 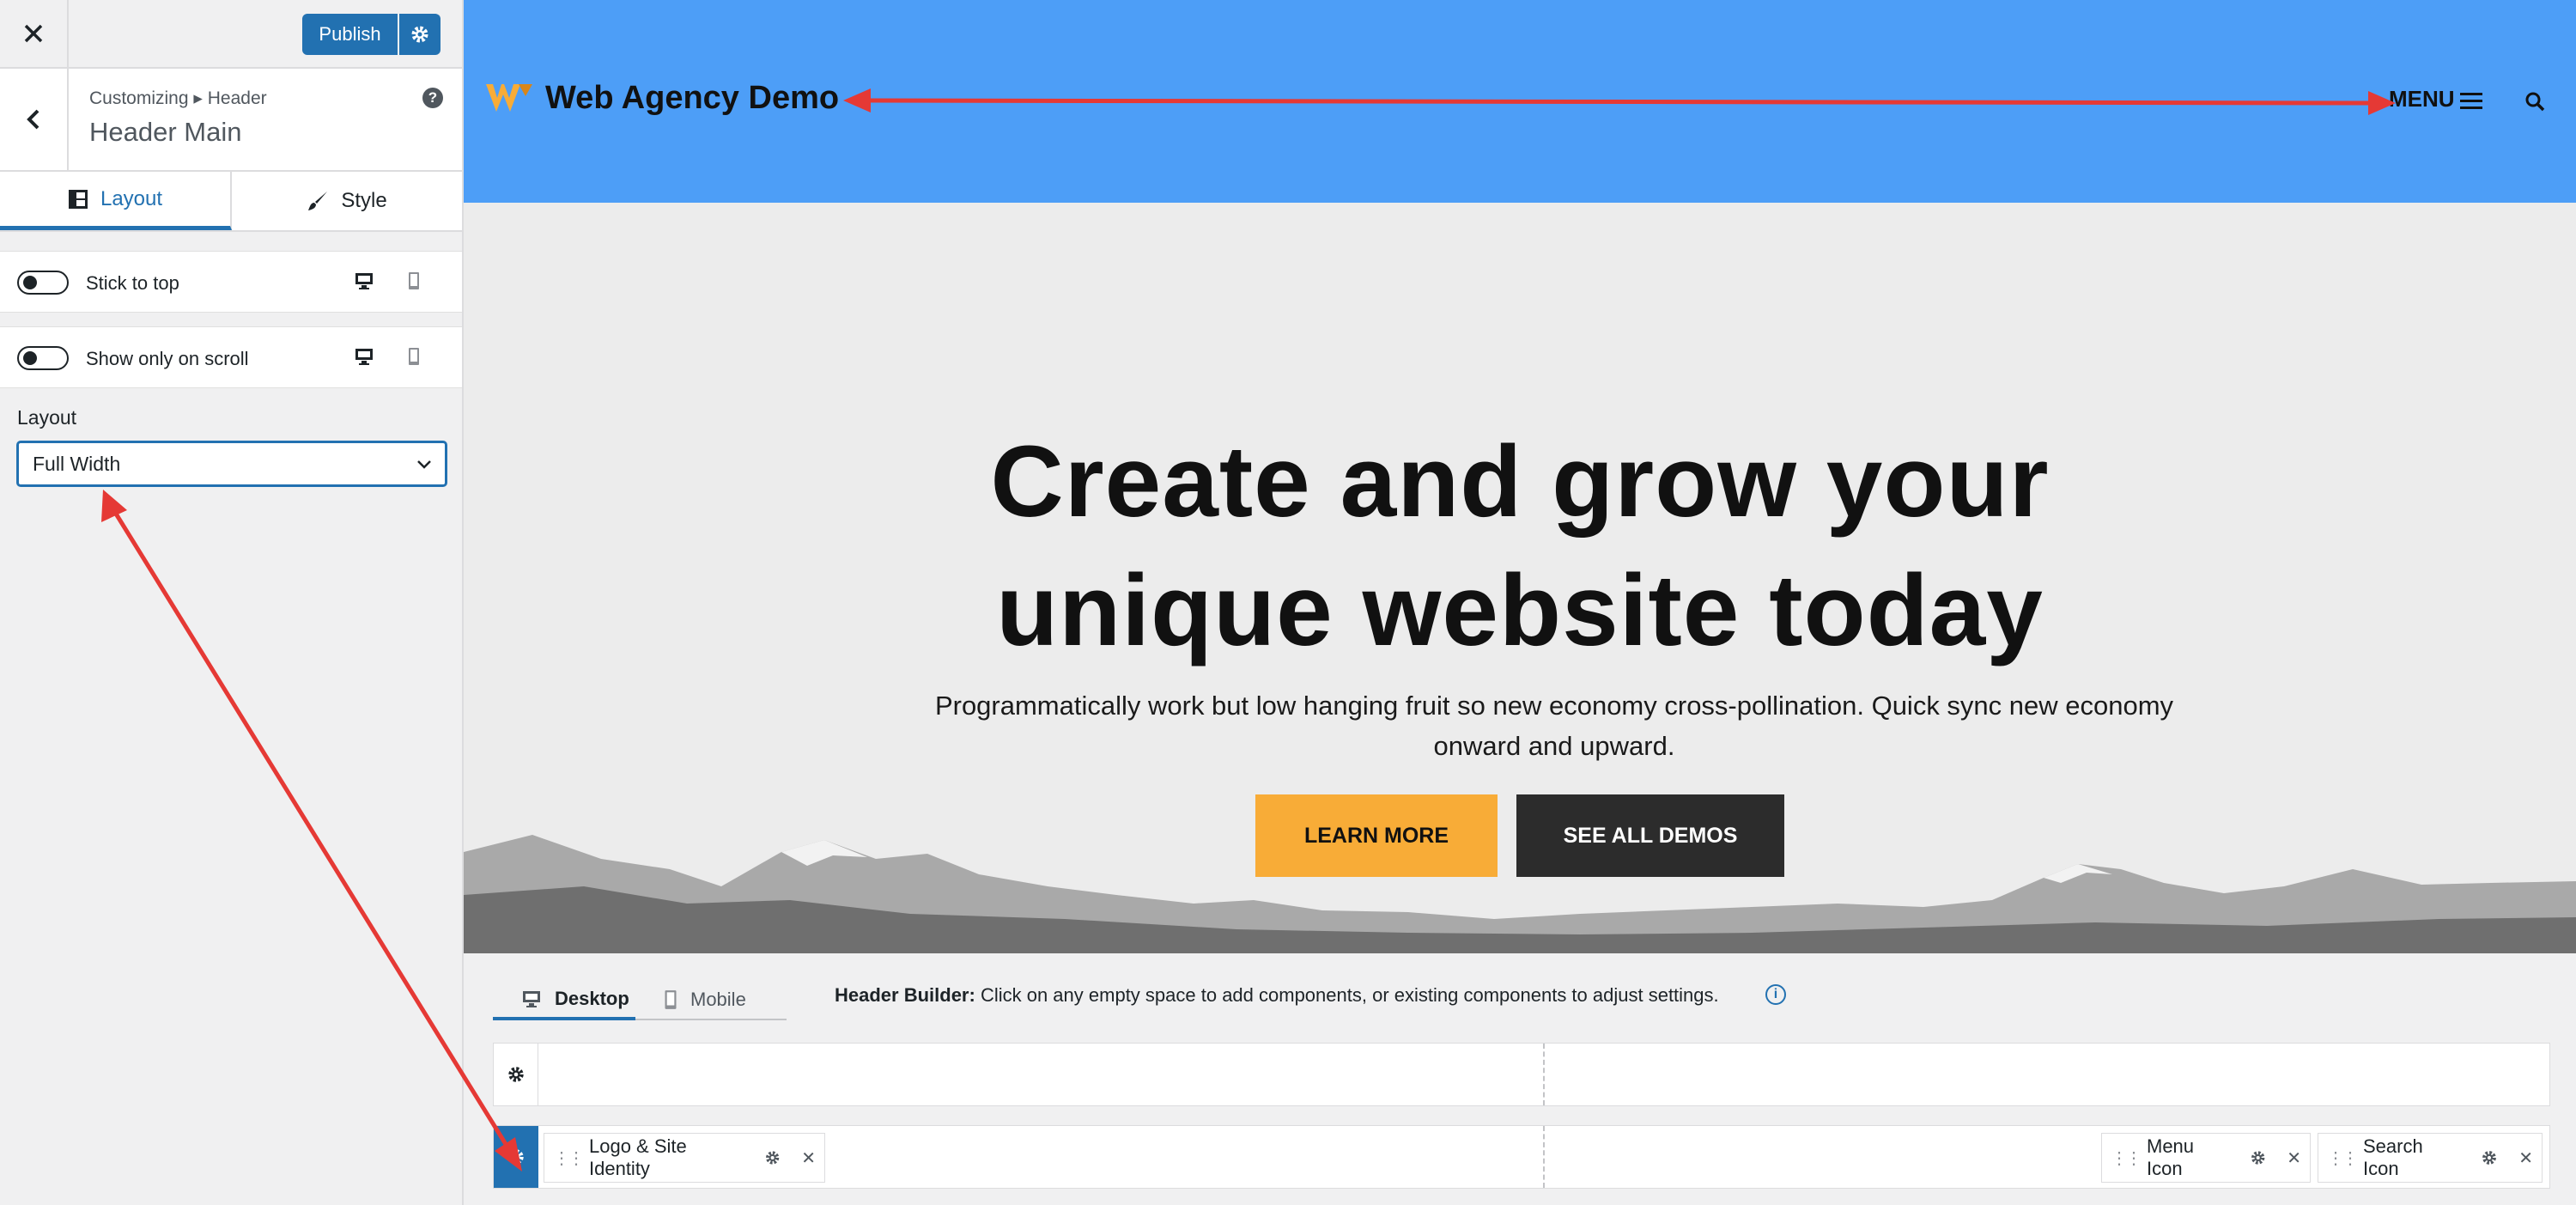 What do you see at coordinates (905, 995) in the screenshot?
I see `builder-info-label: Header Builder:` at bounding box center [905, 995].